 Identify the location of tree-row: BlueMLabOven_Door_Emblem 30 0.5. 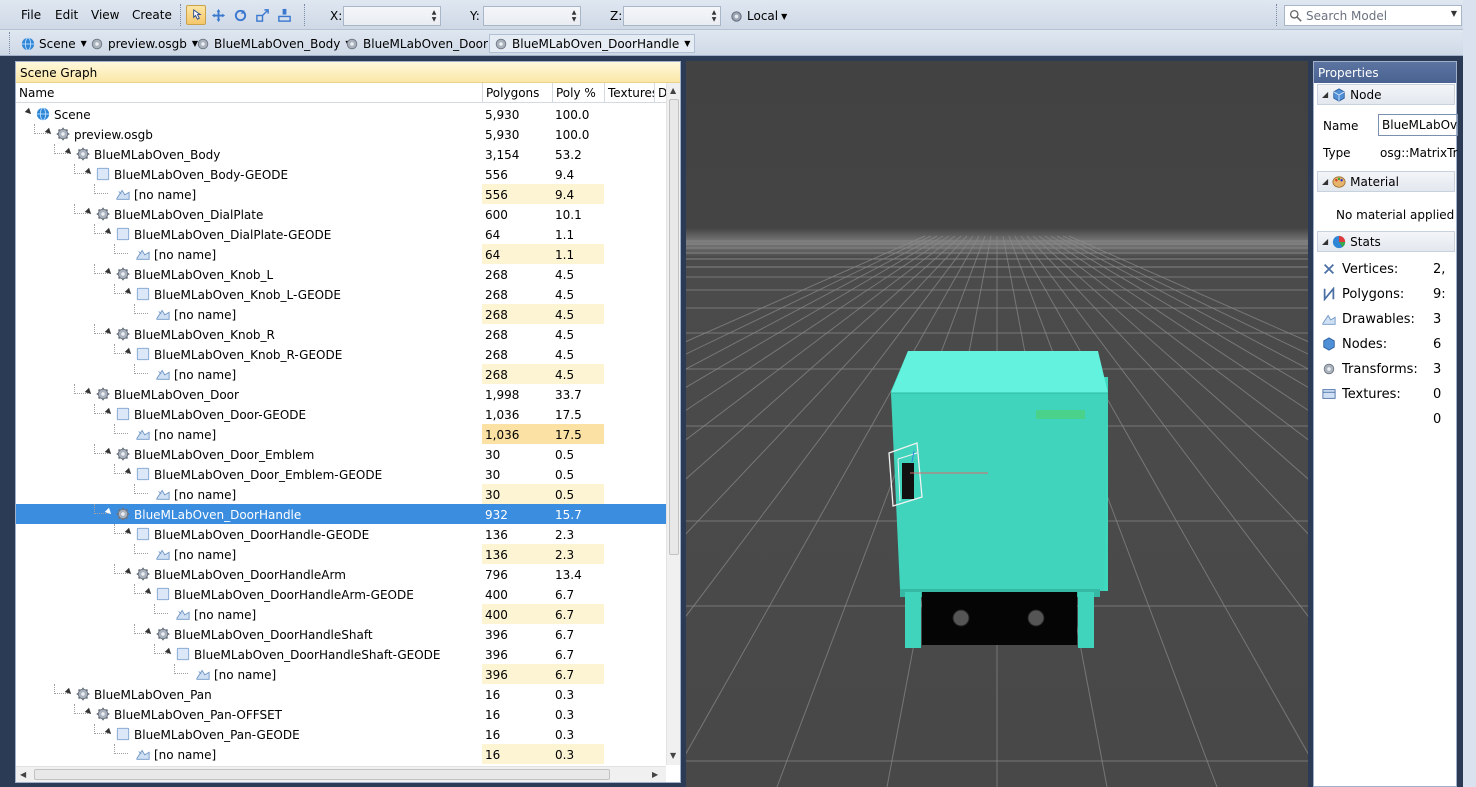
(341, 454).